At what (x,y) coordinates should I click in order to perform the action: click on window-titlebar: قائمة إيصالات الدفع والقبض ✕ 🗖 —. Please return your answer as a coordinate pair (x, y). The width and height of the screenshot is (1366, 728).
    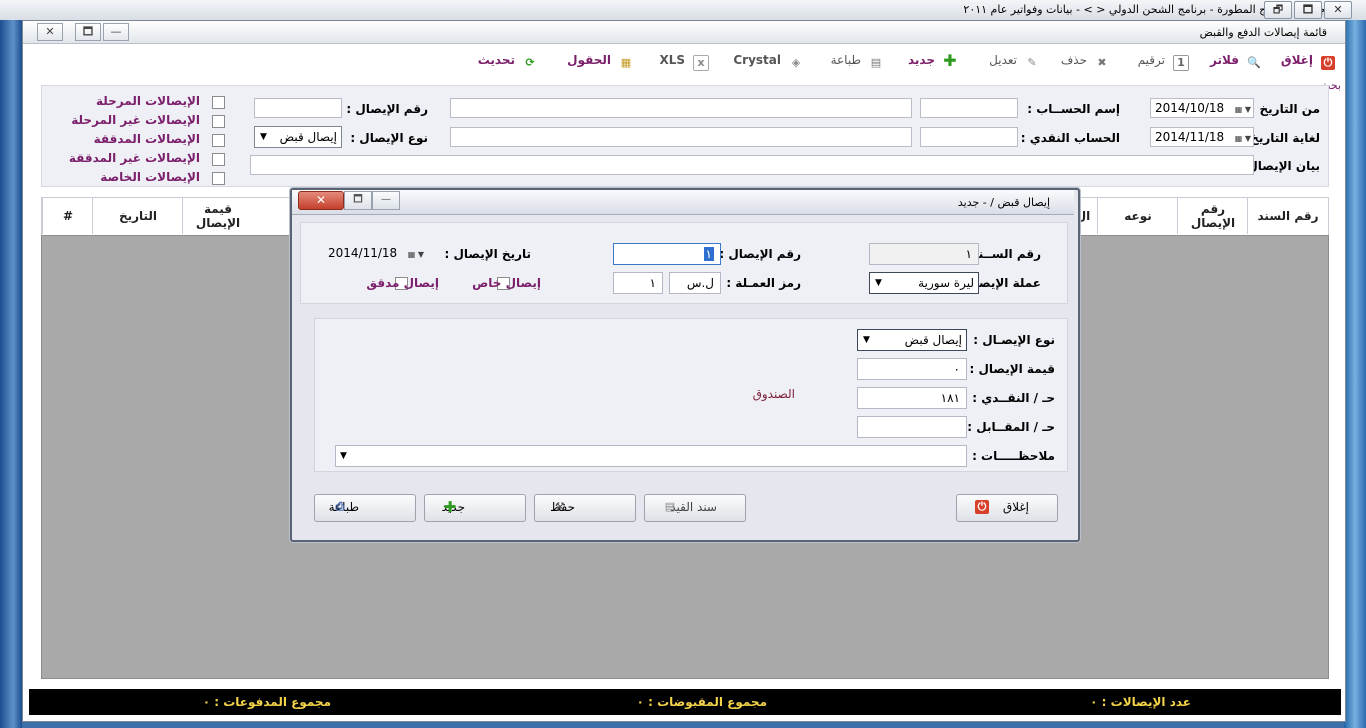
    Looking at the image, I should click on (684, 32).